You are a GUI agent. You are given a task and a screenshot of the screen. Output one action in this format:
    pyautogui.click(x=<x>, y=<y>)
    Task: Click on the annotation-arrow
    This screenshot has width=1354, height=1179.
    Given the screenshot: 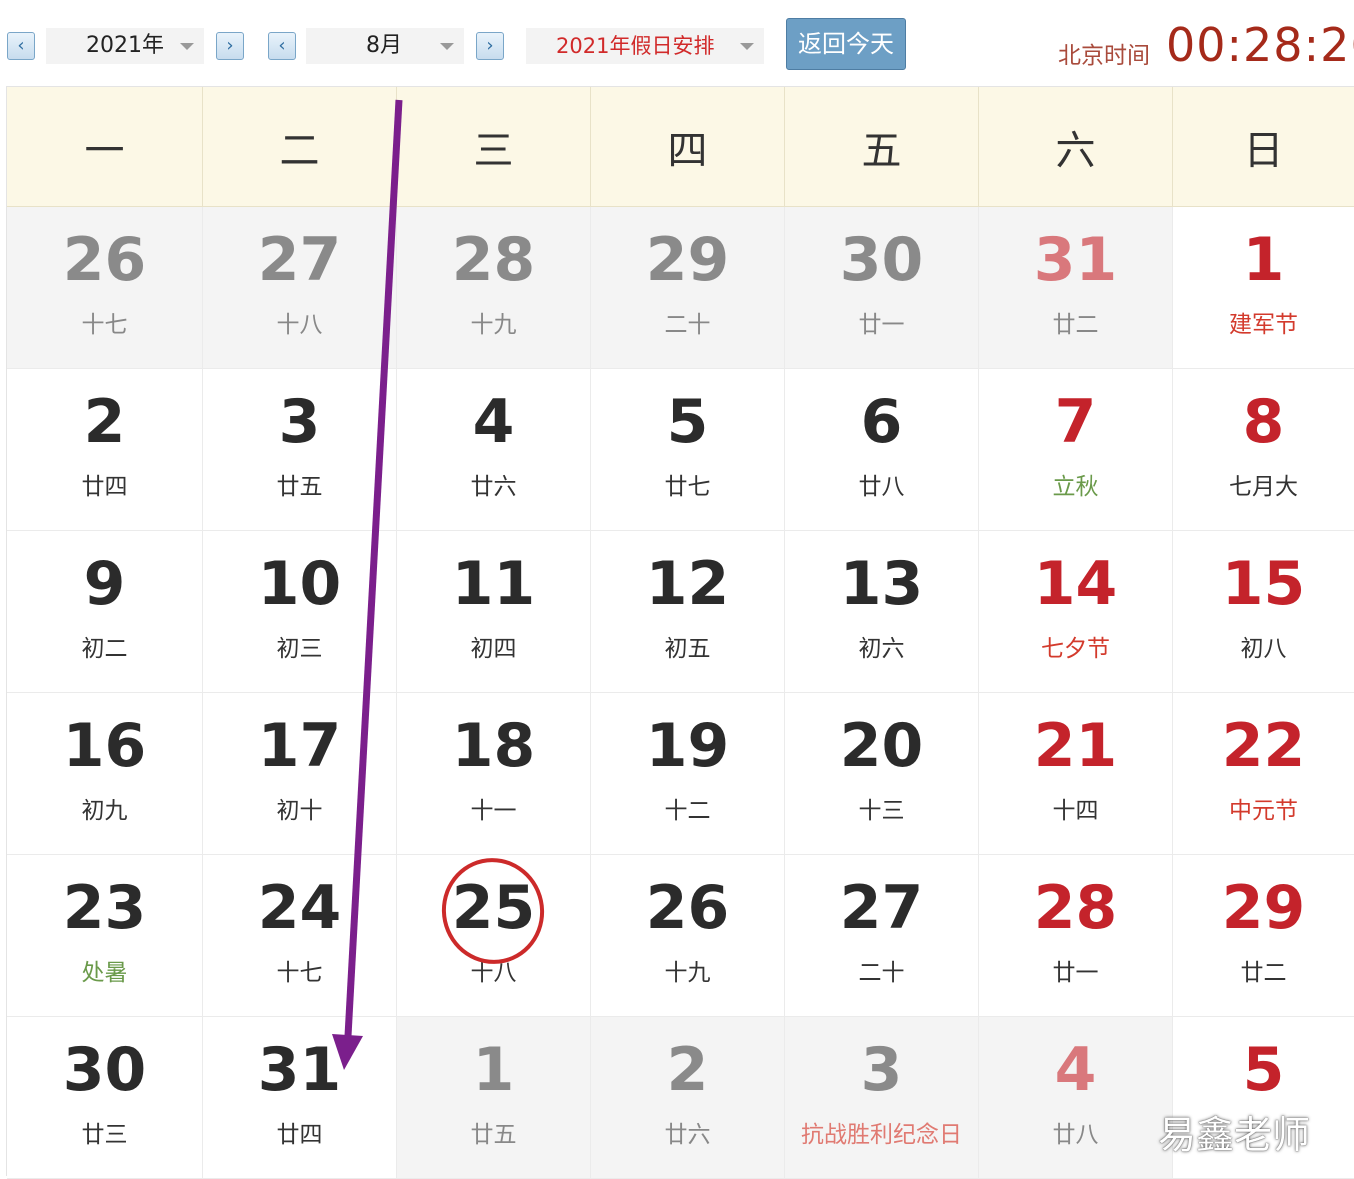 What is the action you would take?
    pyautogui.click(x=367, y=584)
    